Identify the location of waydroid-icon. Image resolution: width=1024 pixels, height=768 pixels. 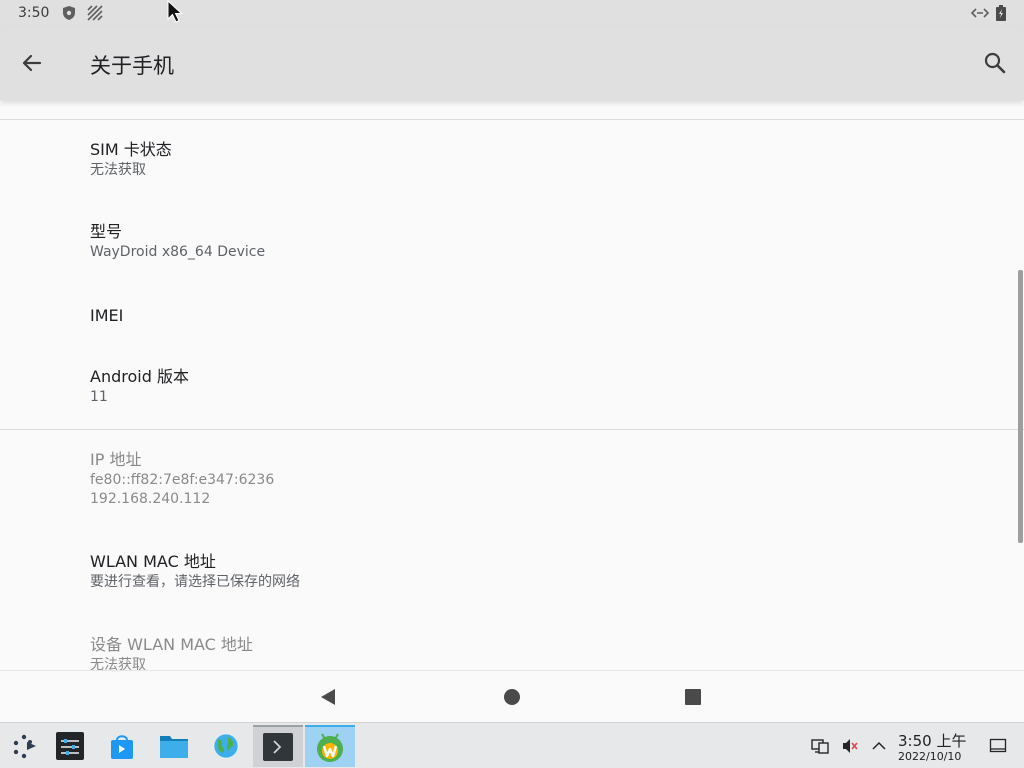
(330, 747).